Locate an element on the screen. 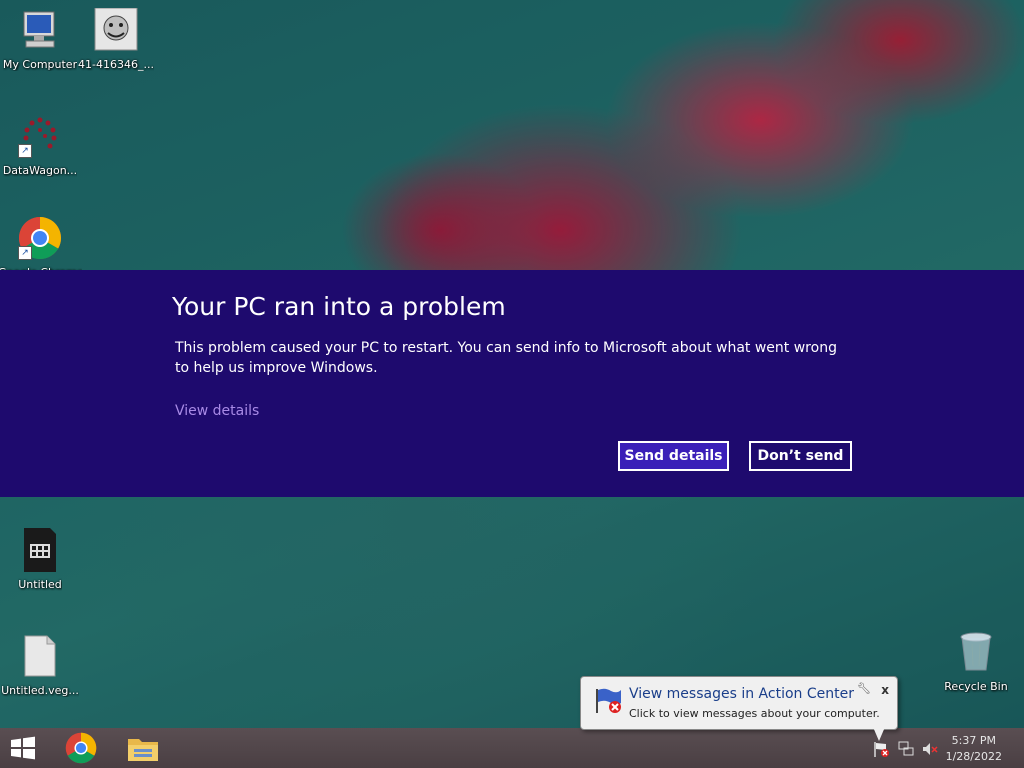  volume-muted-icon is located at coordinates (930, 749).